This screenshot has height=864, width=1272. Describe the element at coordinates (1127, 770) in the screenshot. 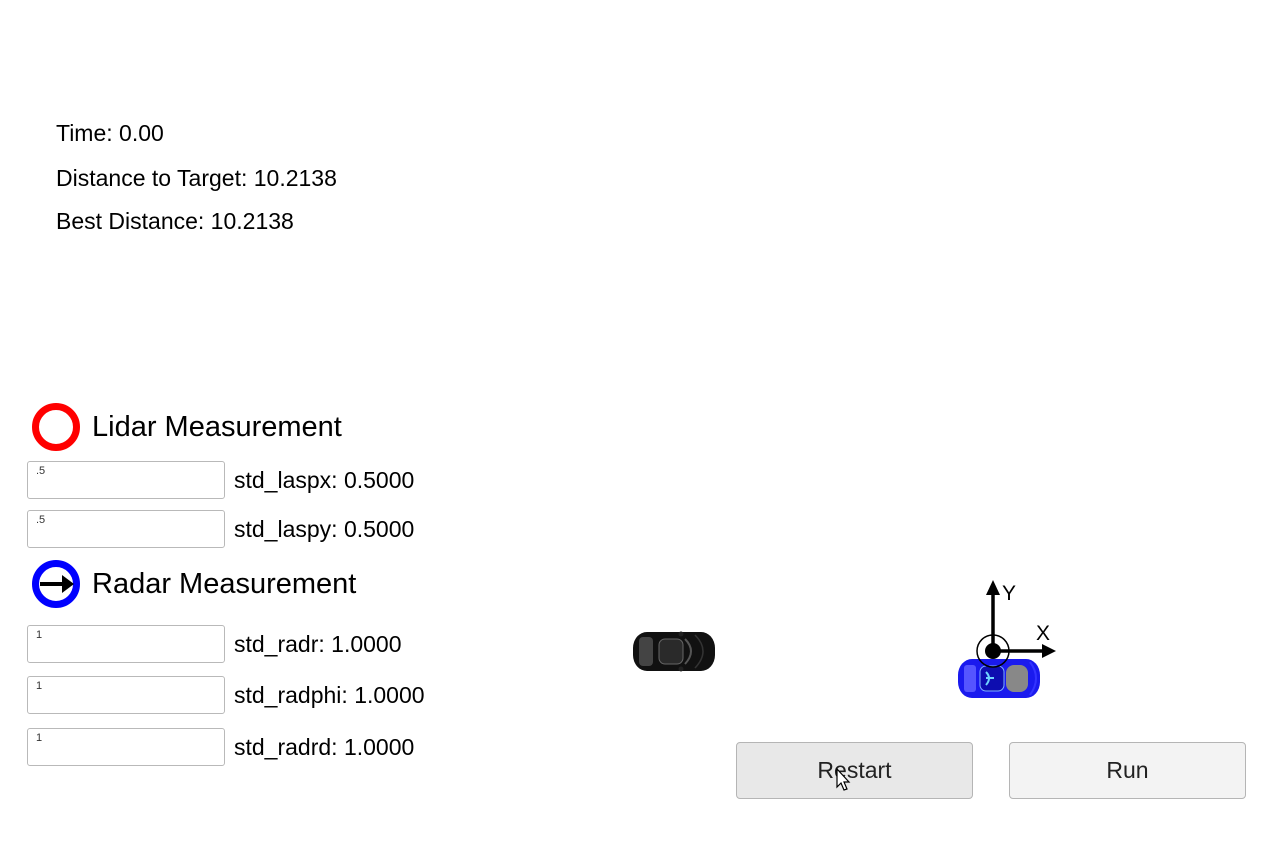

I see `run-button: Run` at that location.